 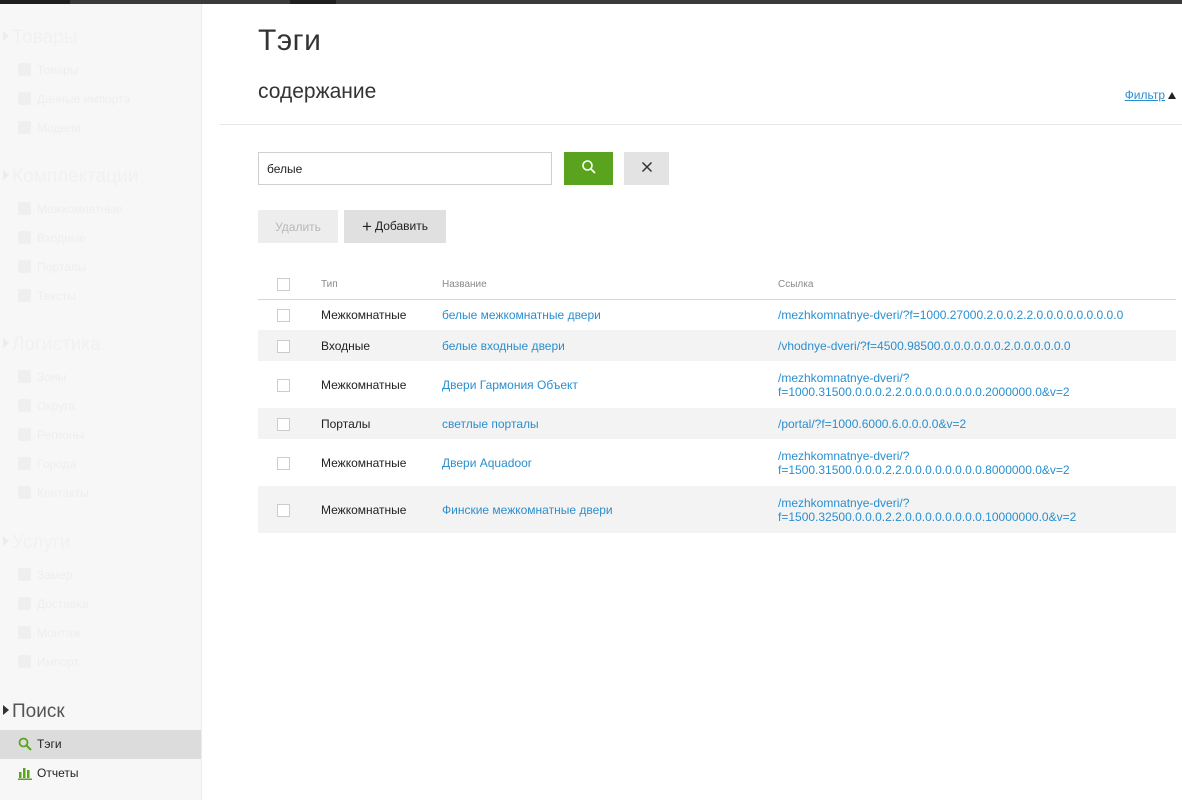 I want to click on box-icon, so click(x=24, y=69).